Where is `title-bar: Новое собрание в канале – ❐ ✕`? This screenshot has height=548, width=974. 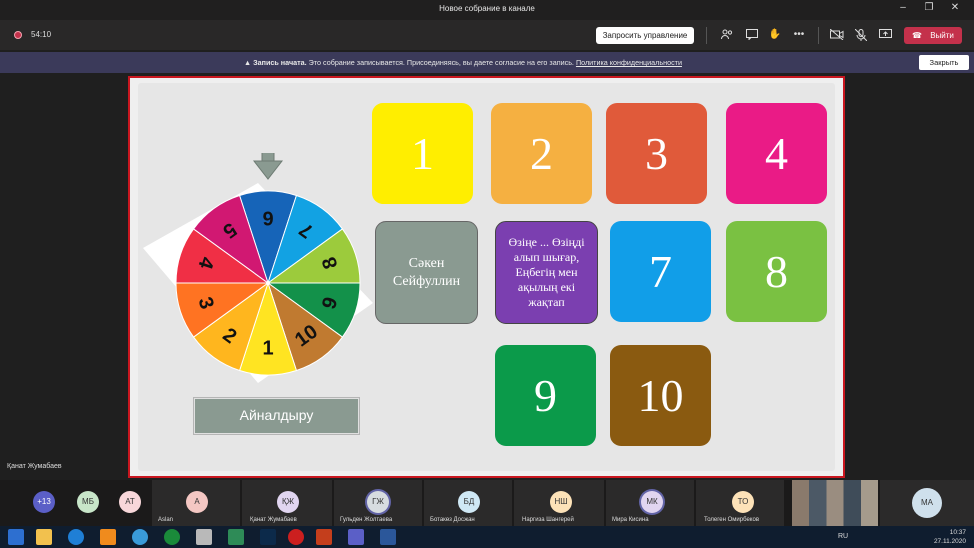
title-bar: Новое собрание в канале – ❐ ✕ is located at coordinates (487, 10).